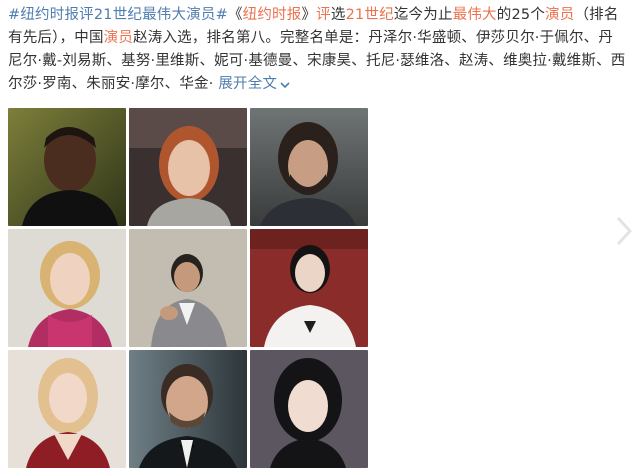  What do you see at coordinates (56, 38) in the screenshot?
I see `text-segment: 有先后），中国` at bounding box center [56, 38].